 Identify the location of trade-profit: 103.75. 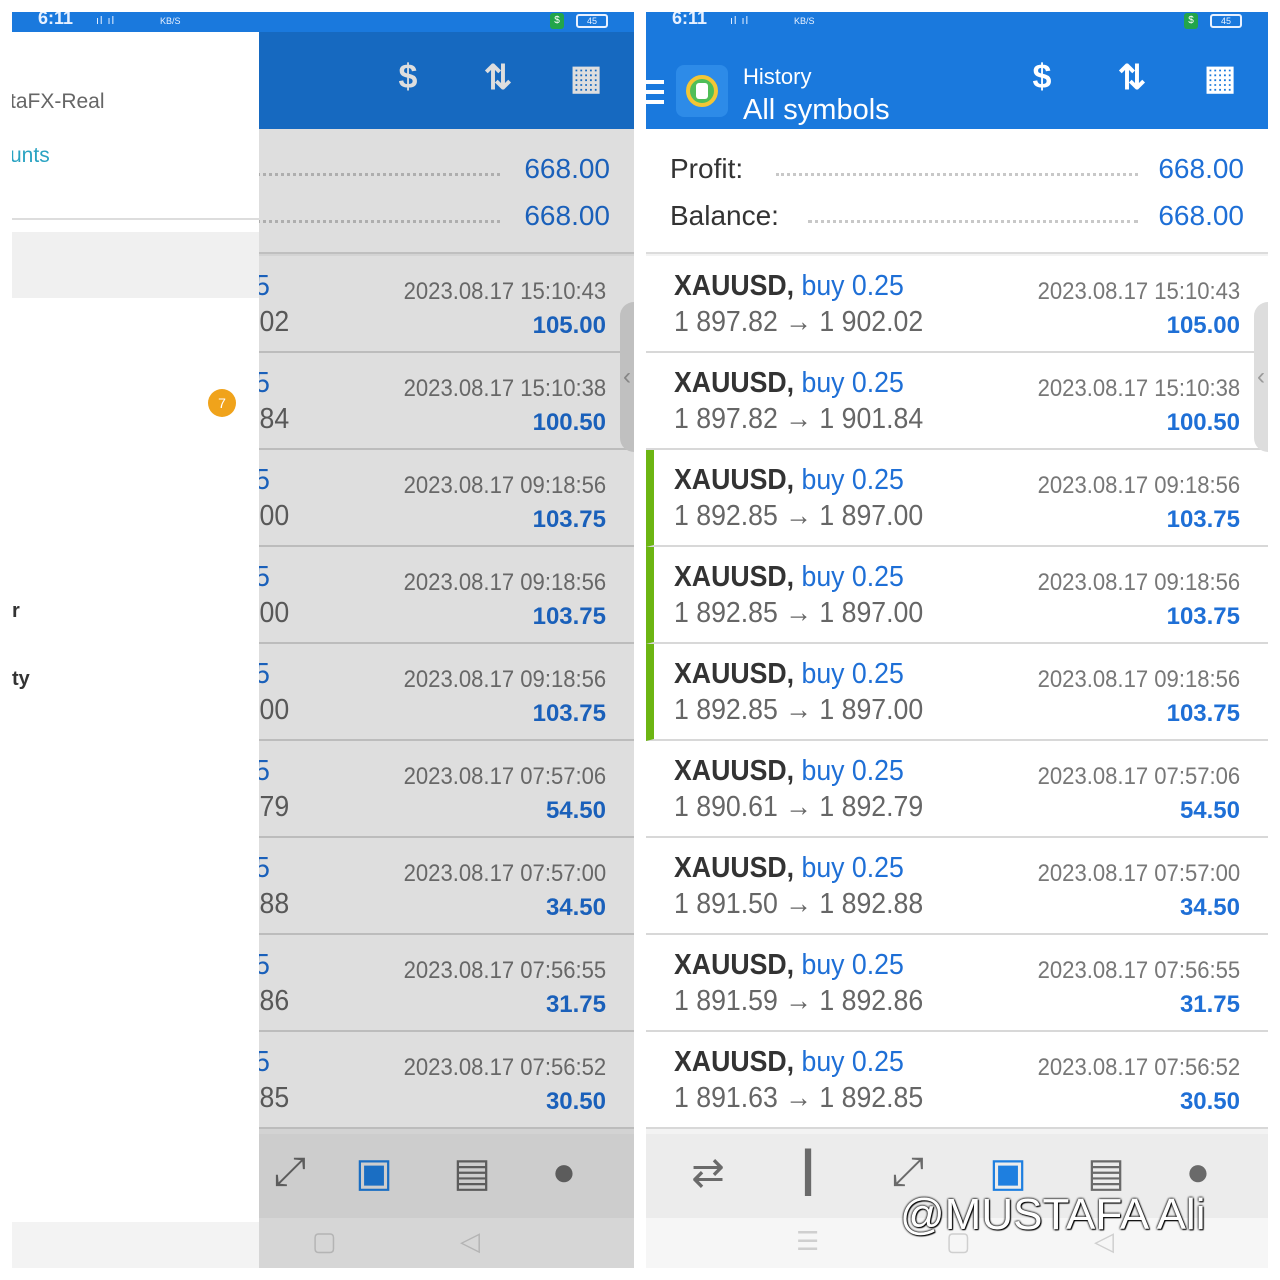
(1203, 616).